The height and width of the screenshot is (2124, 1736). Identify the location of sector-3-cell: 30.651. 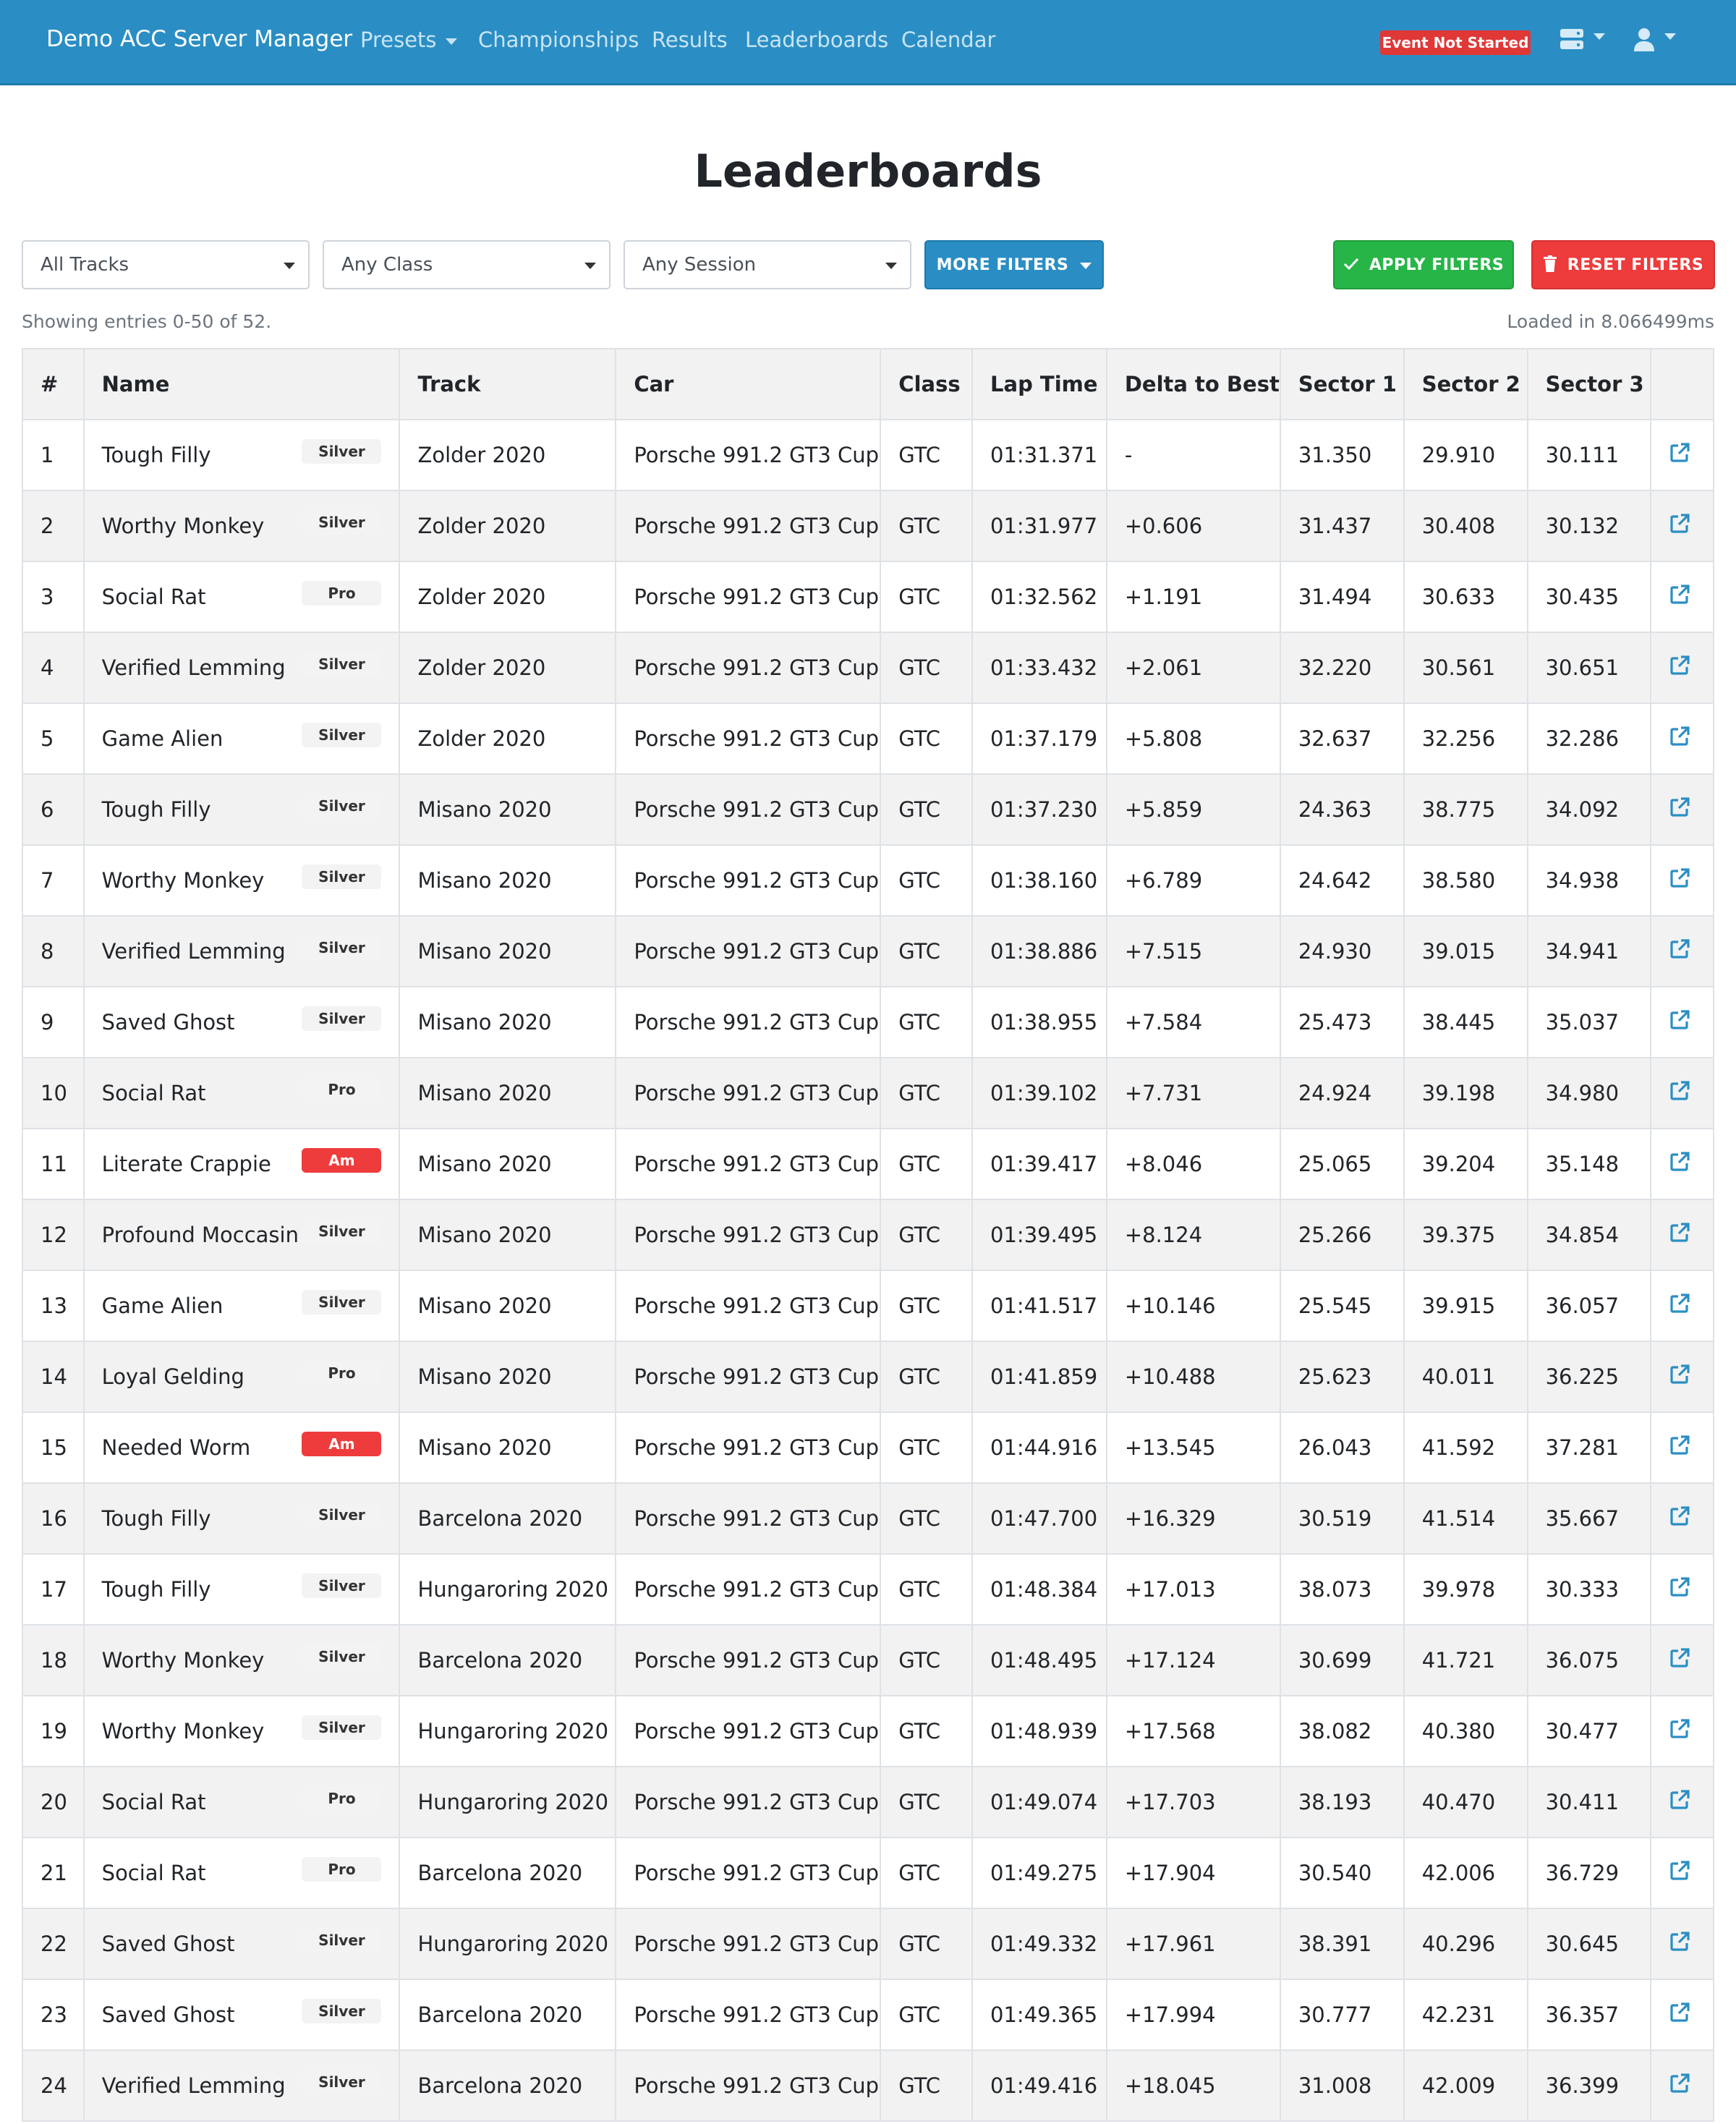
(1589, 668).